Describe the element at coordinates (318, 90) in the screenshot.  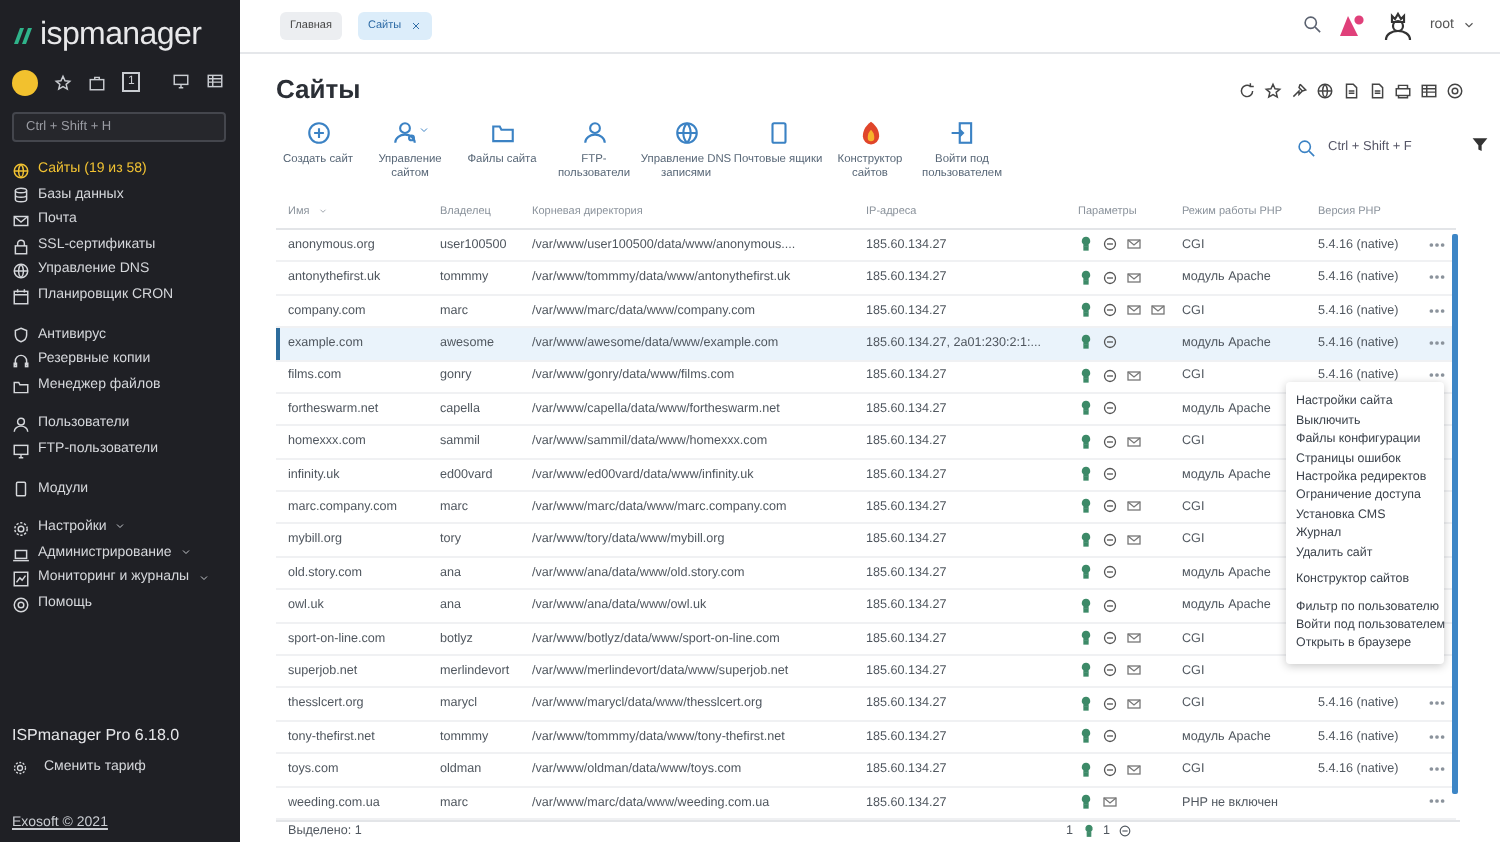
I see `page-title: Сайты` at that location.